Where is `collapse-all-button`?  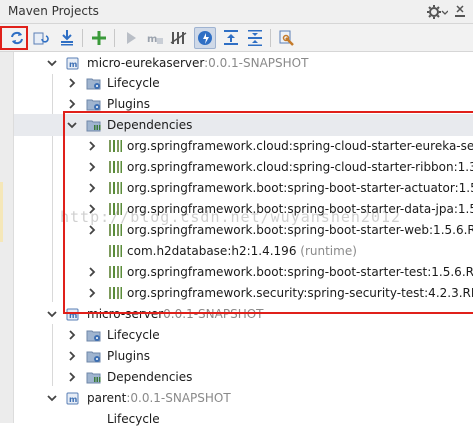
collapse-all-button is located at coordinates (255, 38).